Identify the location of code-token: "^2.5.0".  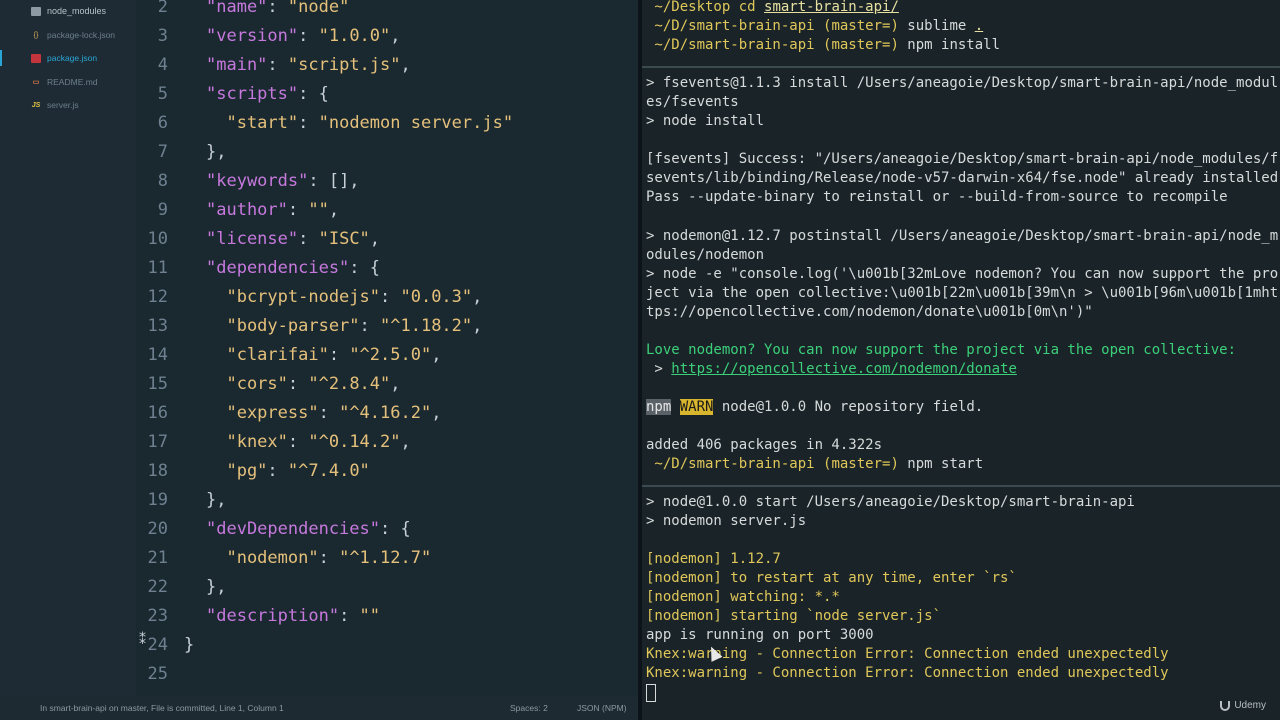
(390, 355).